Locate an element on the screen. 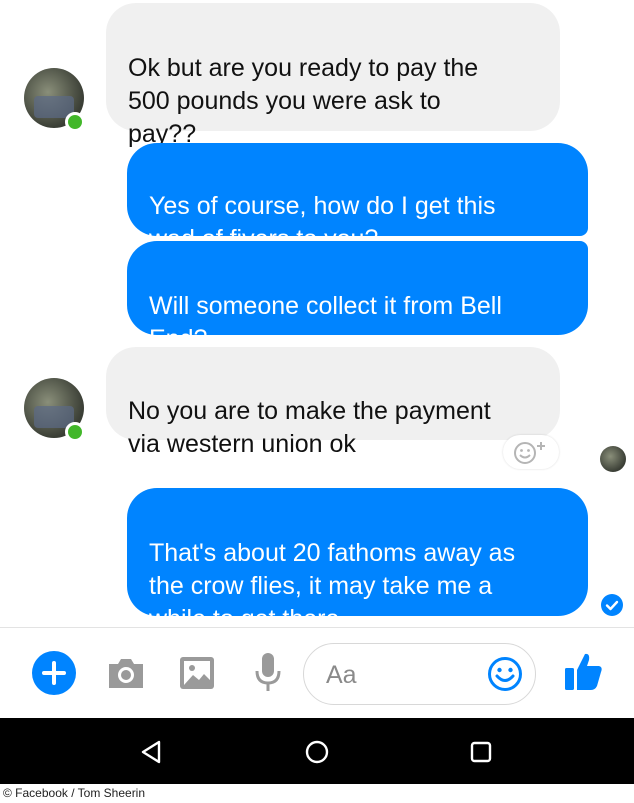 The image size is (634, 803). image-icon is located at coordinates (197, 673).